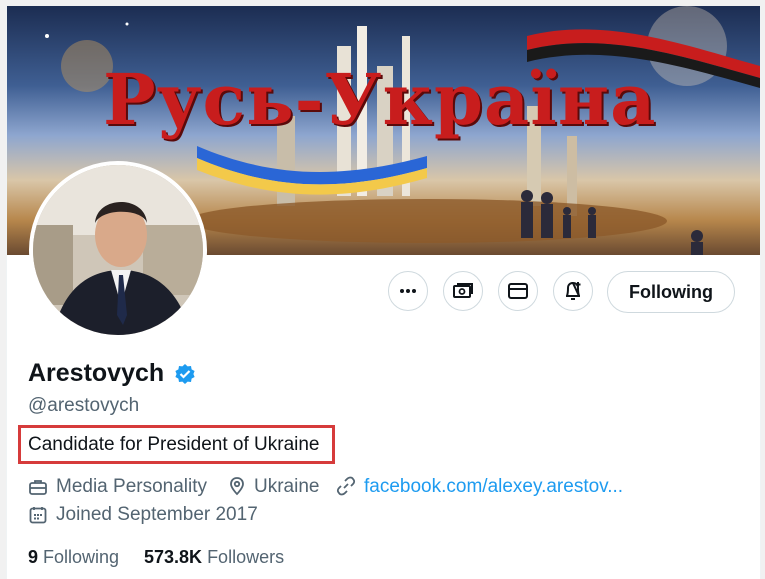  Describe the element at coordinates (671, 292) in the screenshot. I see `following-button: Following` at that location.